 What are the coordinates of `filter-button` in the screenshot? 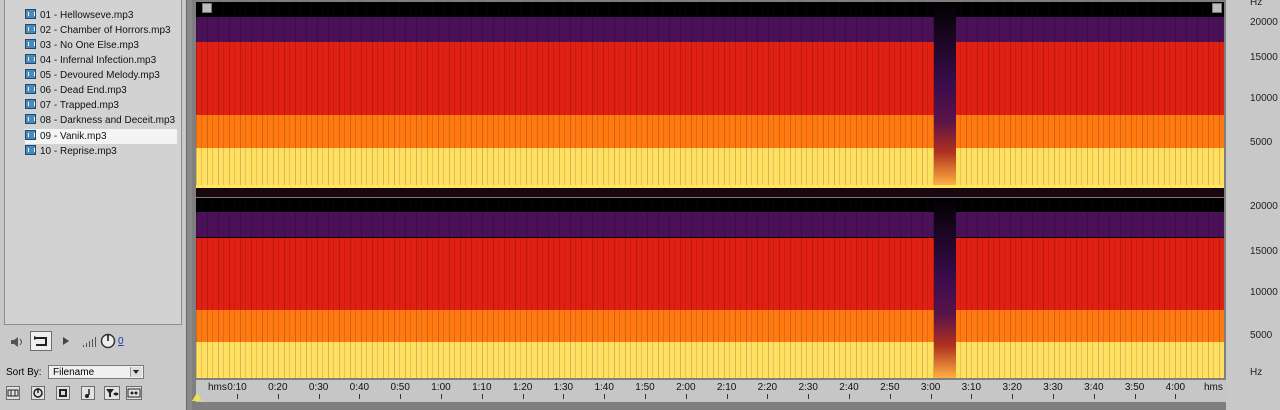 It's located at (112, 393).